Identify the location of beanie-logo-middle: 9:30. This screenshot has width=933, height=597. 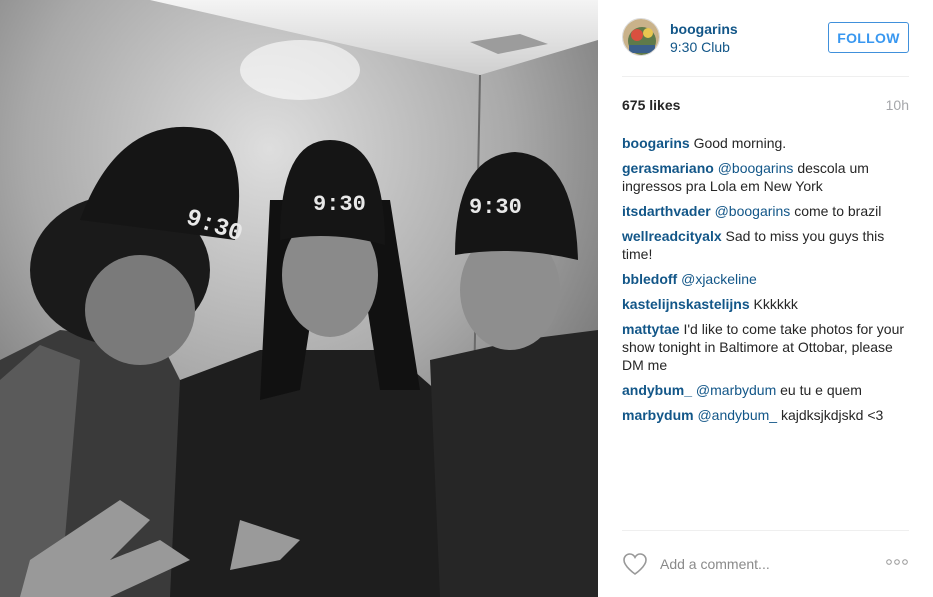
(339, 204).